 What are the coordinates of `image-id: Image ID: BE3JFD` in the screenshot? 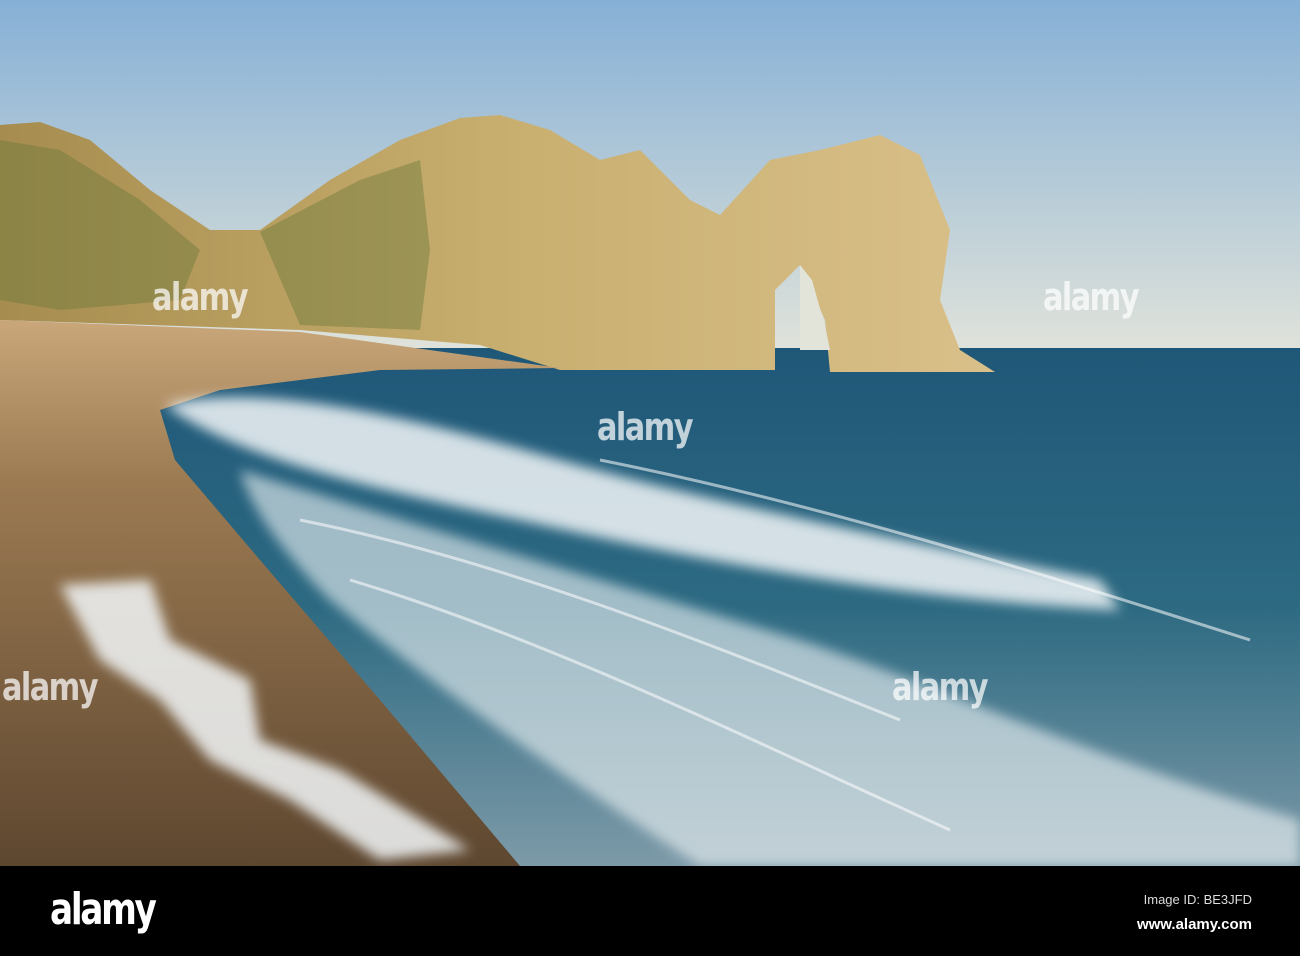 It's located at (1197, 899).